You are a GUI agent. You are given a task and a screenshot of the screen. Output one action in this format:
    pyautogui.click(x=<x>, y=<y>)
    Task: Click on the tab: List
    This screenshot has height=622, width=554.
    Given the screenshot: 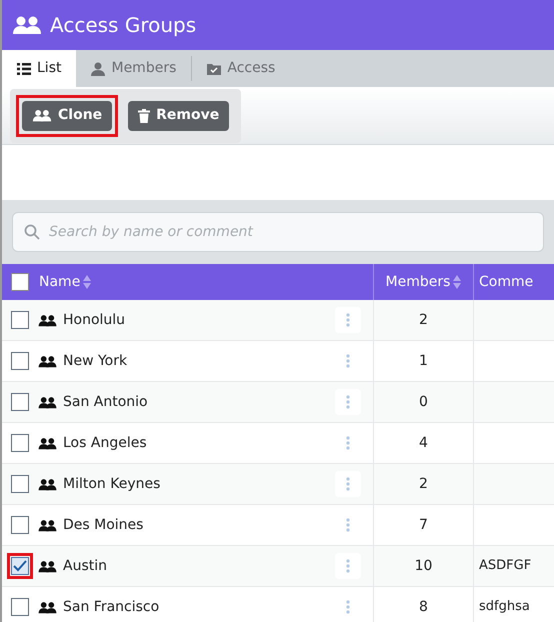 What is the action you would take?
    pyautogui.click(x=39, y=68)
    